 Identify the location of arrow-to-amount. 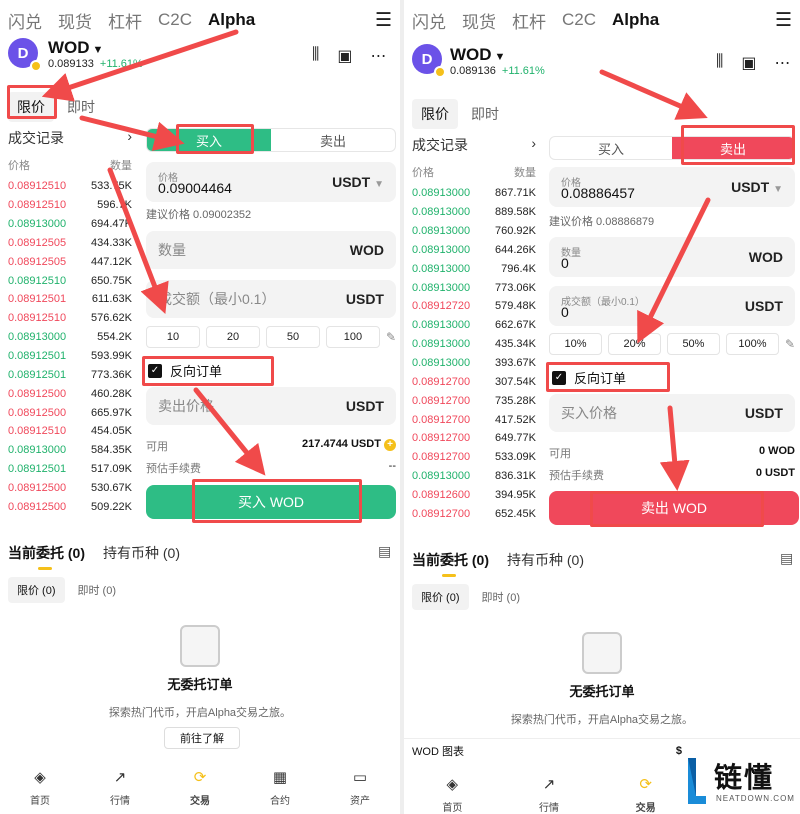
(138, 241).